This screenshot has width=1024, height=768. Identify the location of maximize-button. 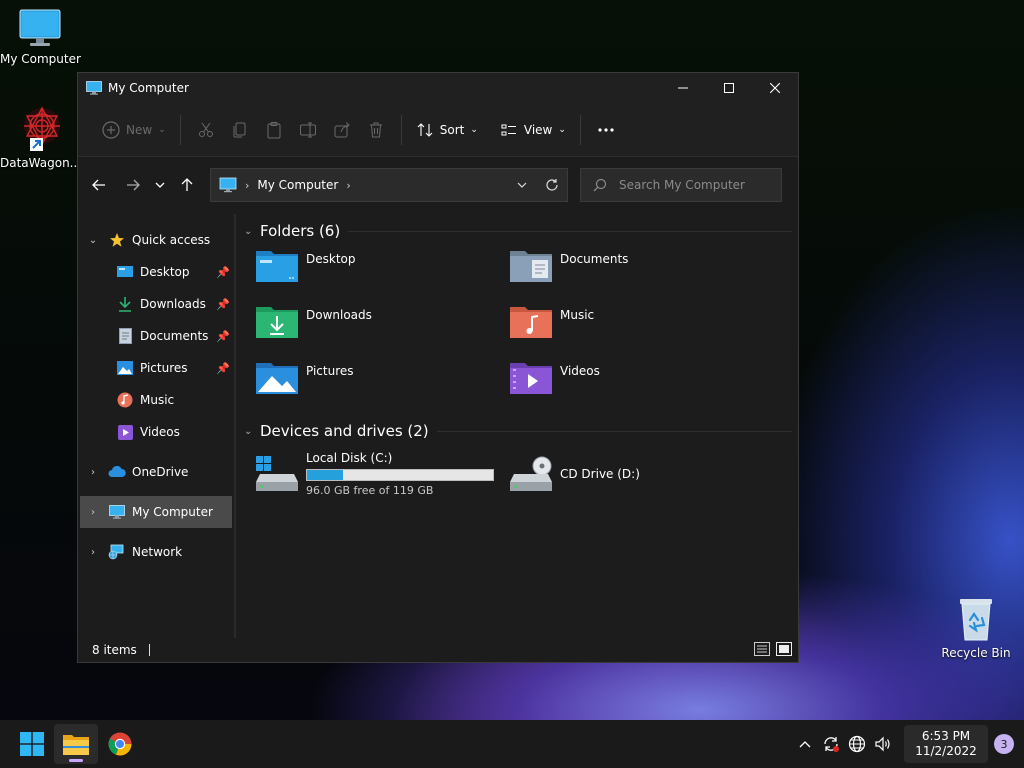
(729, 88).